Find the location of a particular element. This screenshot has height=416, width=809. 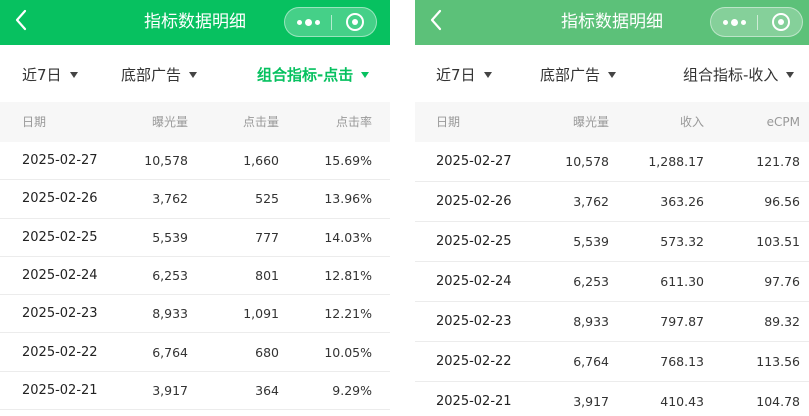

cell-ecpm: 121.78 is located at coordinates (778, 161).